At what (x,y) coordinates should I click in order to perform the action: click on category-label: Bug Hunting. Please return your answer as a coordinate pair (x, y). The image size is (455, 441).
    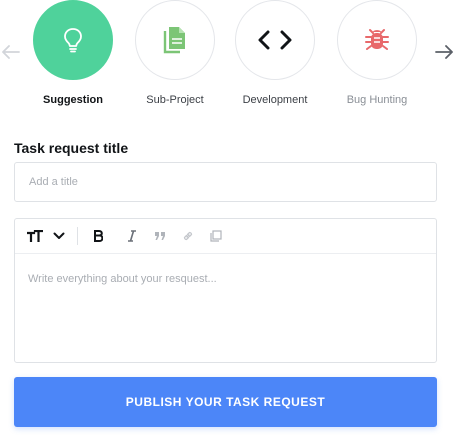
    Looking at the image, I should click on (377, 100).